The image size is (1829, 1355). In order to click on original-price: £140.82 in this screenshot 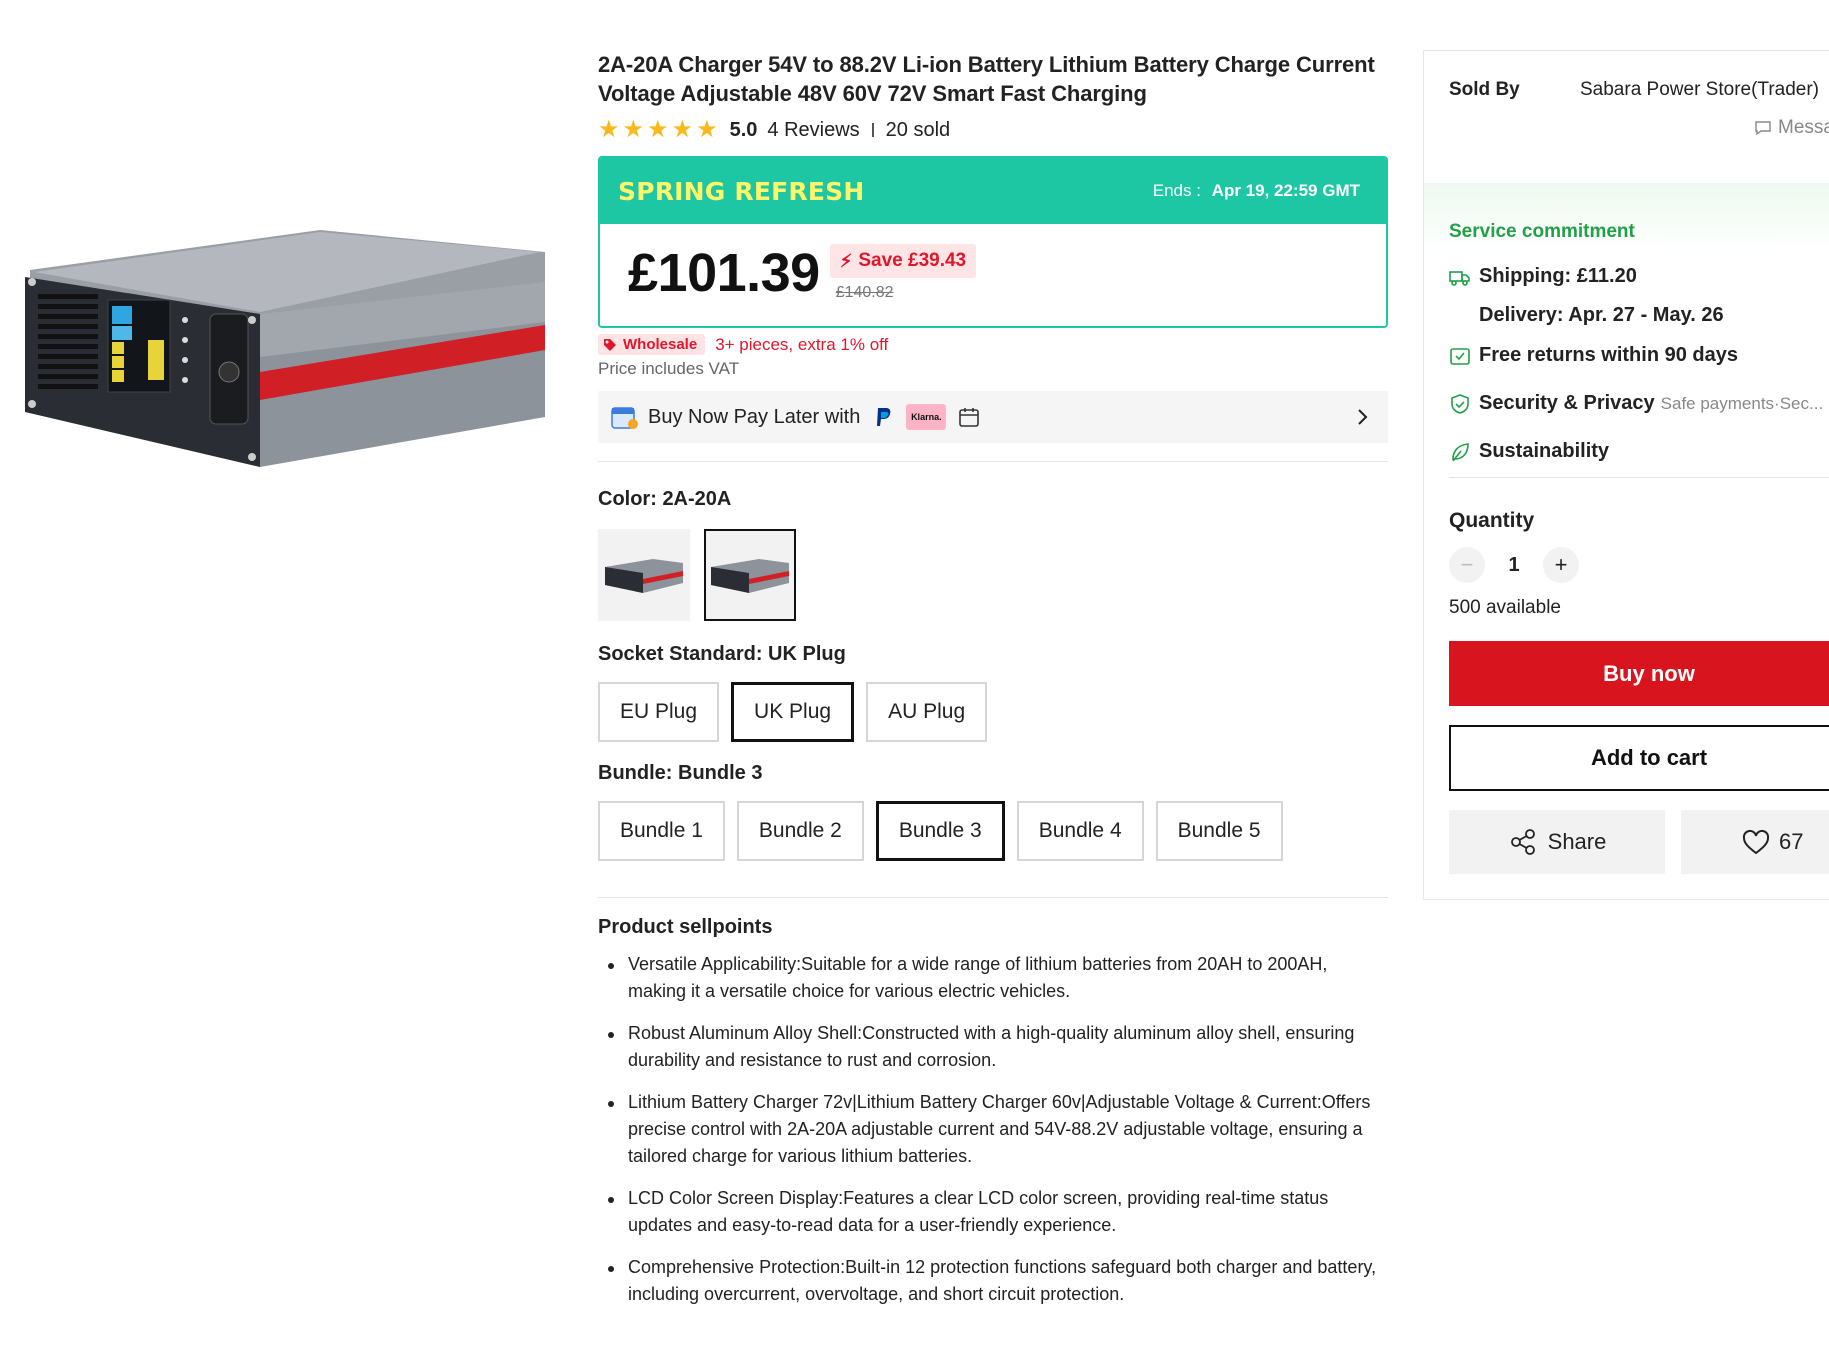, I will do `click(864, 292)`.